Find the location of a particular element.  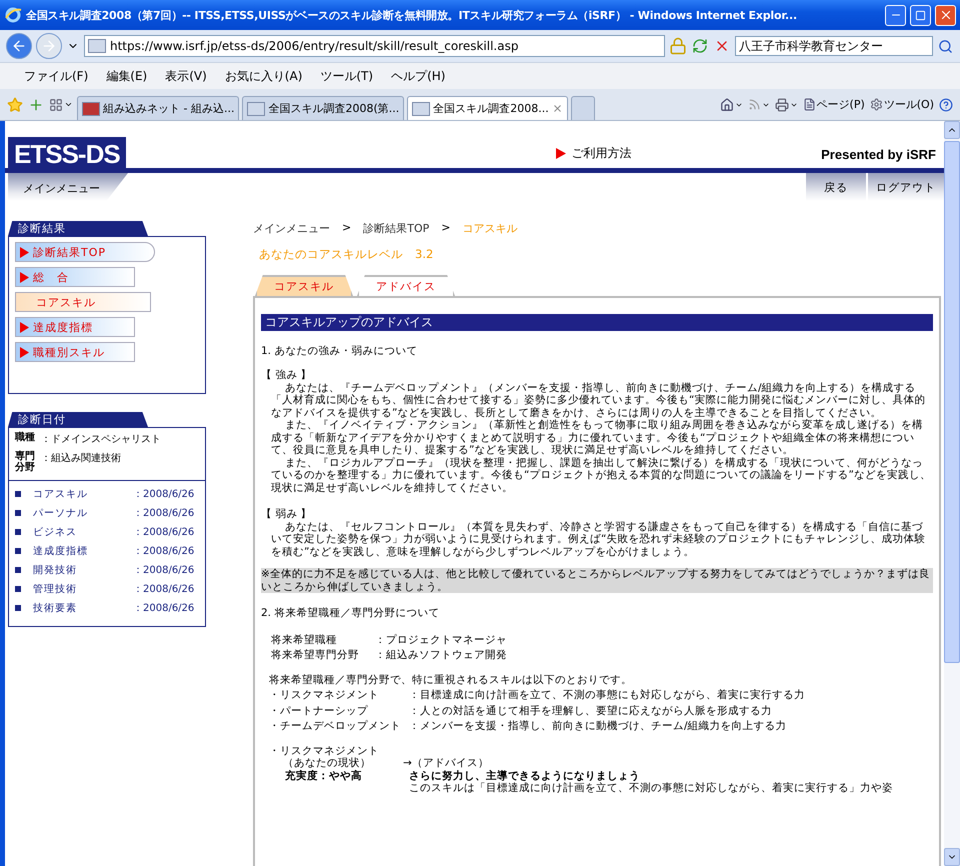

help-icon is located at coordinates (946, 105).